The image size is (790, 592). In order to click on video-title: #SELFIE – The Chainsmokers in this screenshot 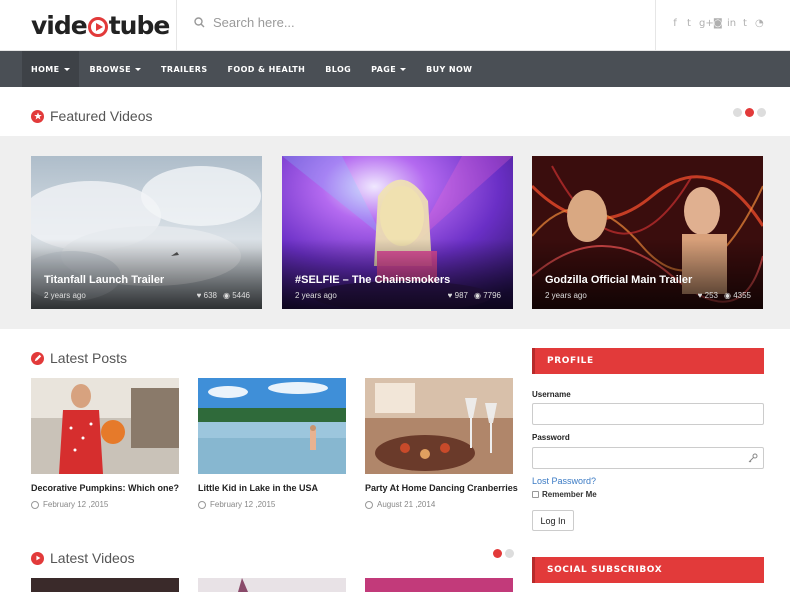, I will do `click(372, 280)`.